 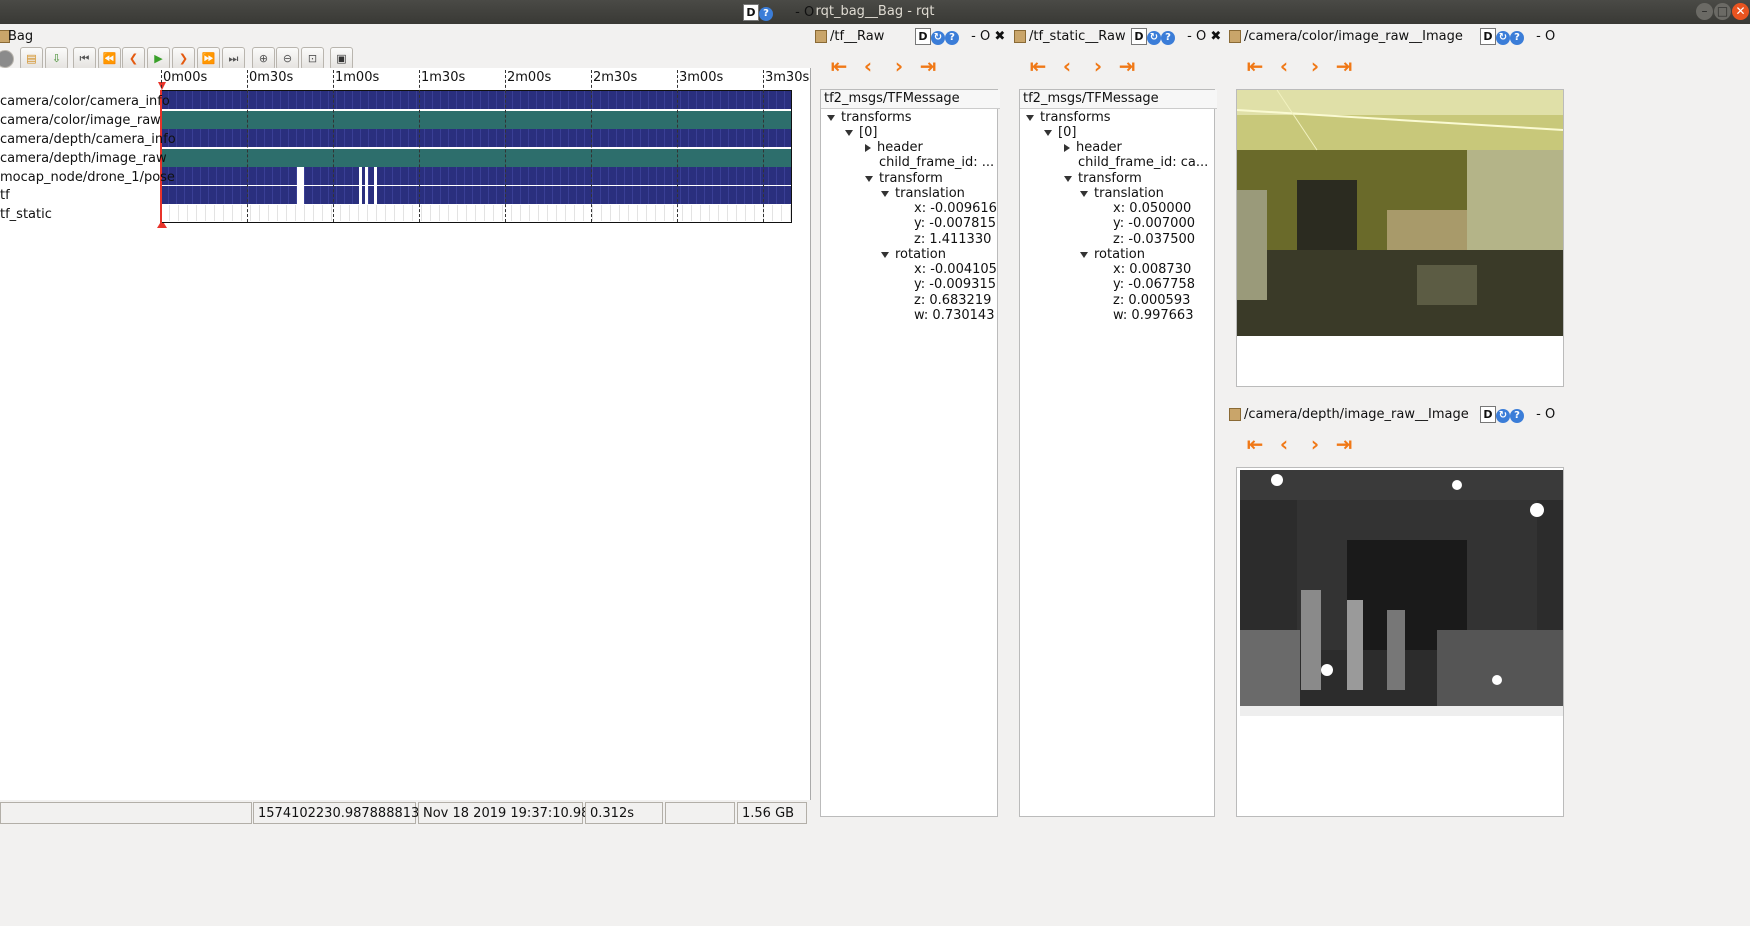 I want to click on track-camera-depth-camera-info, so click(x=476, y=138).